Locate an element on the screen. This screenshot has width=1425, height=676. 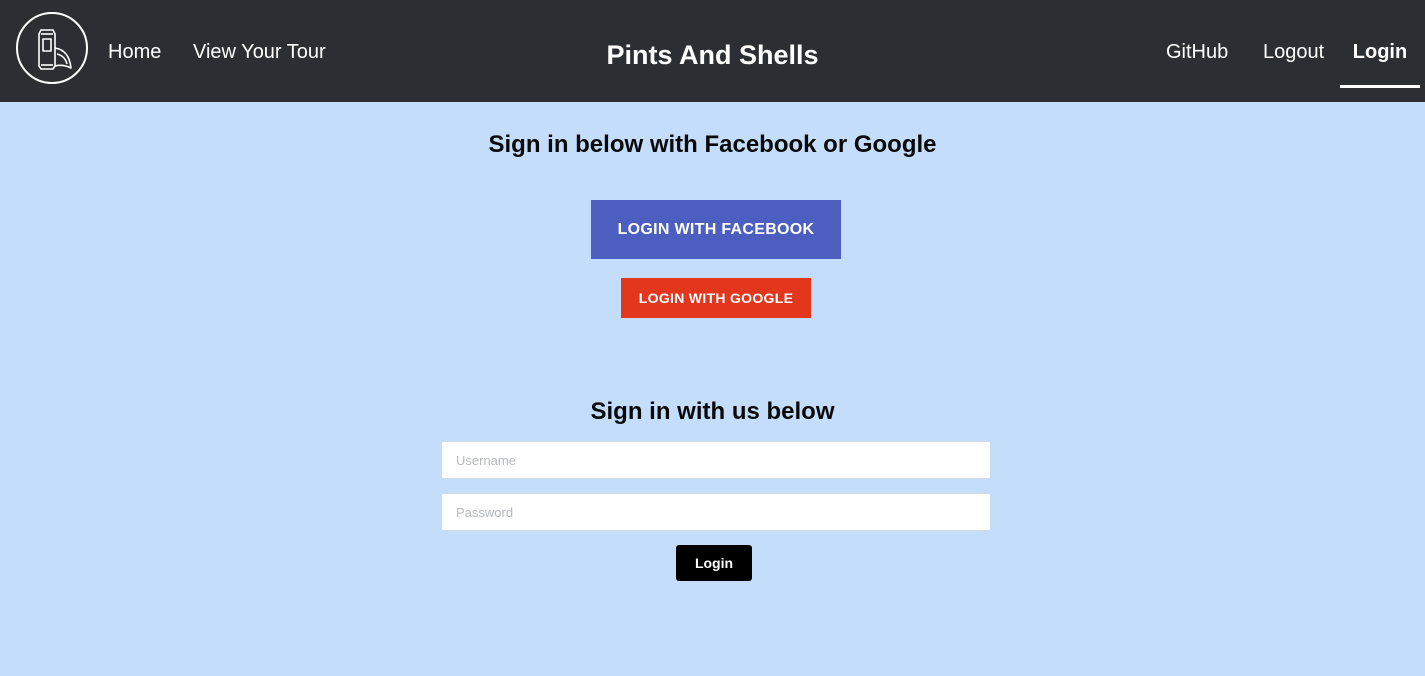
login-with-google-button: Login with Google is located at coordinates (716, 298).